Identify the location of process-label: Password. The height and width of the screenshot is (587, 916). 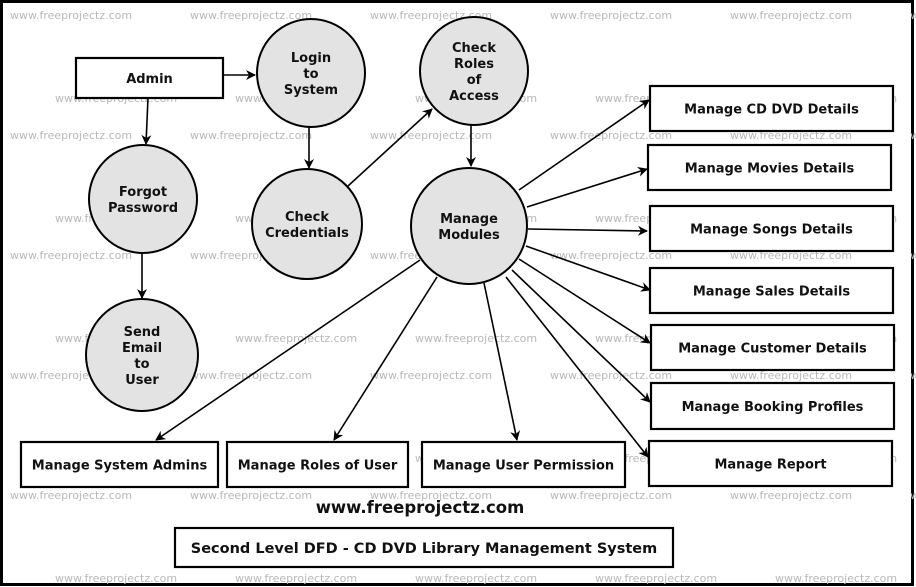
(143, 208).